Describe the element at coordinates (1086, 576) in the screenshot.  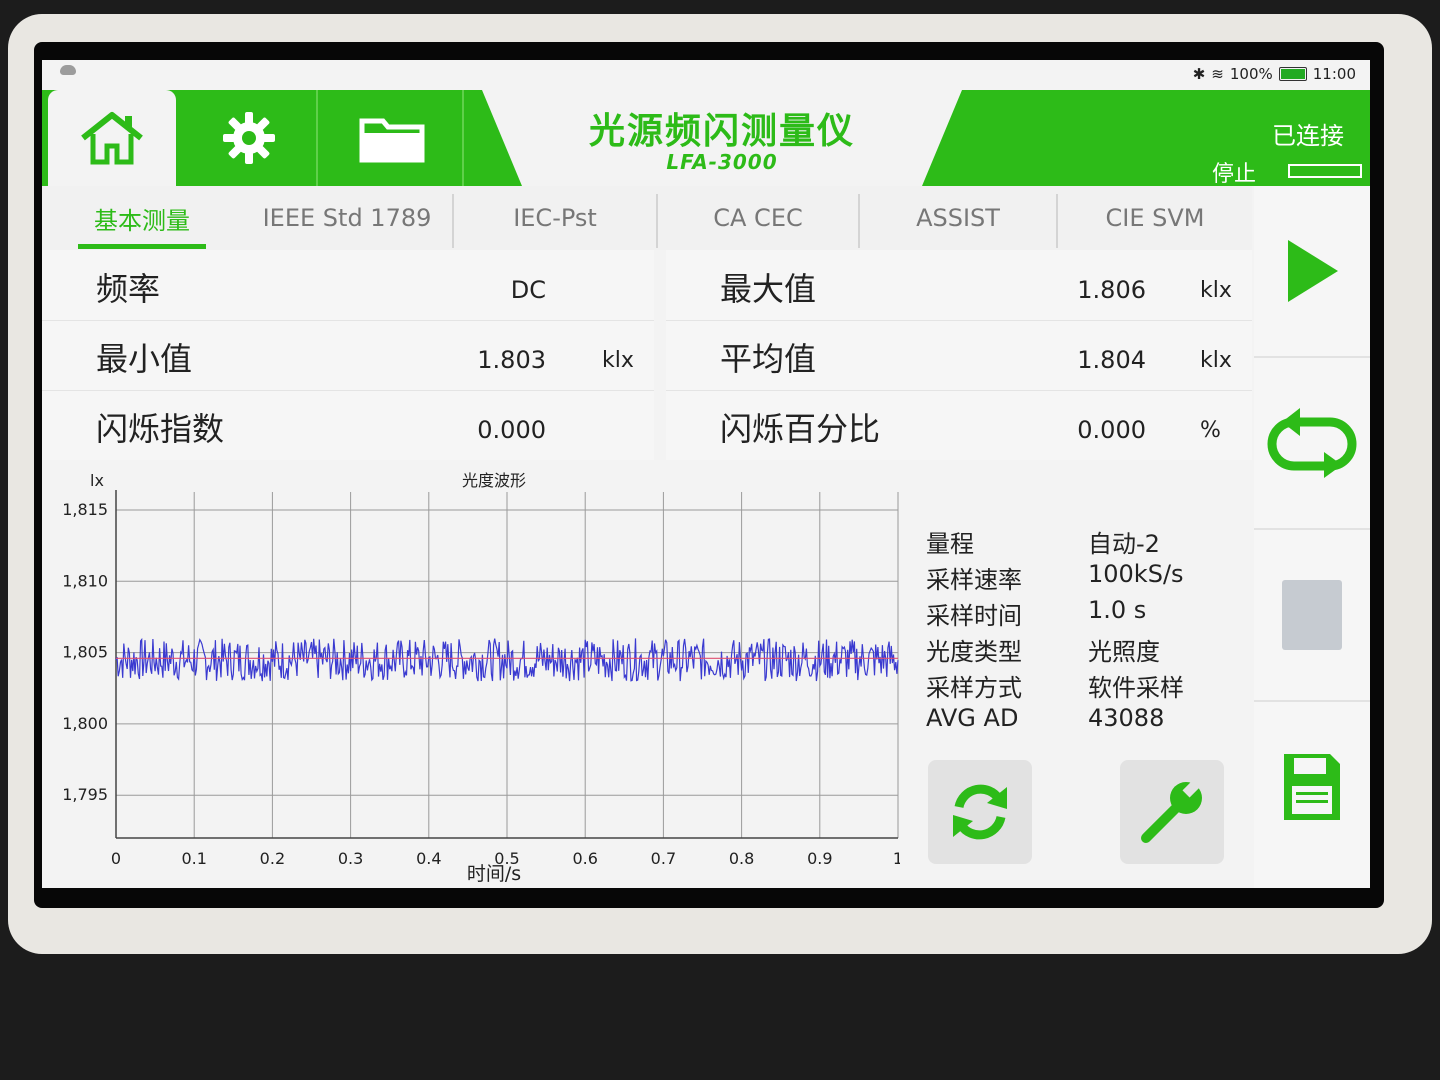
I see `info-row-sample-rate: 采样速率 100kS/s` at that location.